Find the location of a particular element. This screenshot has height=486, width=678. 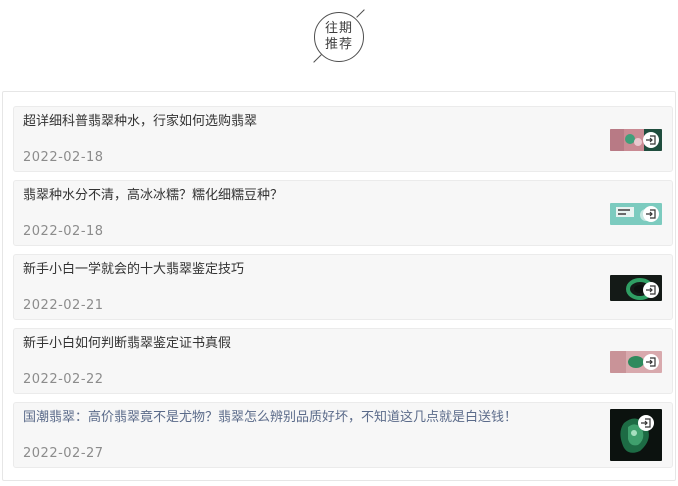

article-title: 国潮翡翠：高价翡翠竟不是尤物？翡翠怎么辨别品质好坏，不知道这几点就是白送钱！ is located at coordinates (270, 418).